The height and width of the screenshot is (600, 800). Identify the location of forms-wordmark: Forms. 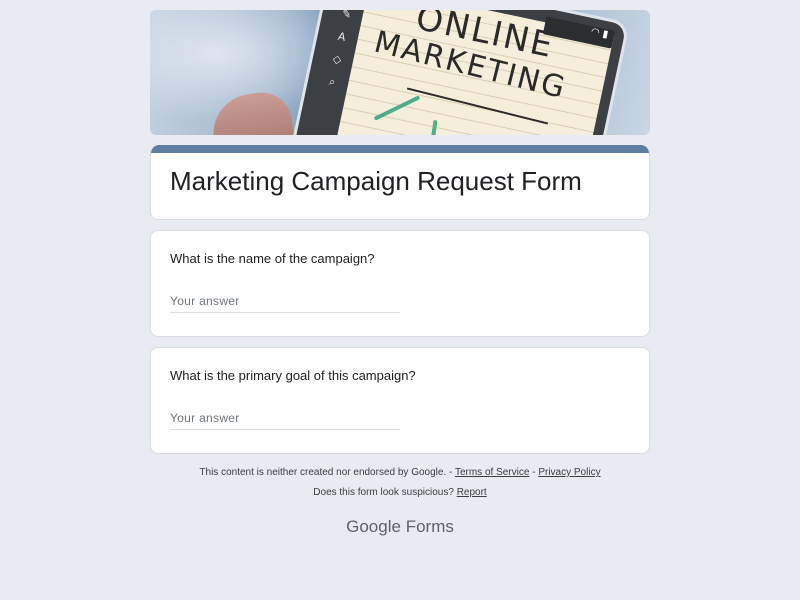
(429, 526).